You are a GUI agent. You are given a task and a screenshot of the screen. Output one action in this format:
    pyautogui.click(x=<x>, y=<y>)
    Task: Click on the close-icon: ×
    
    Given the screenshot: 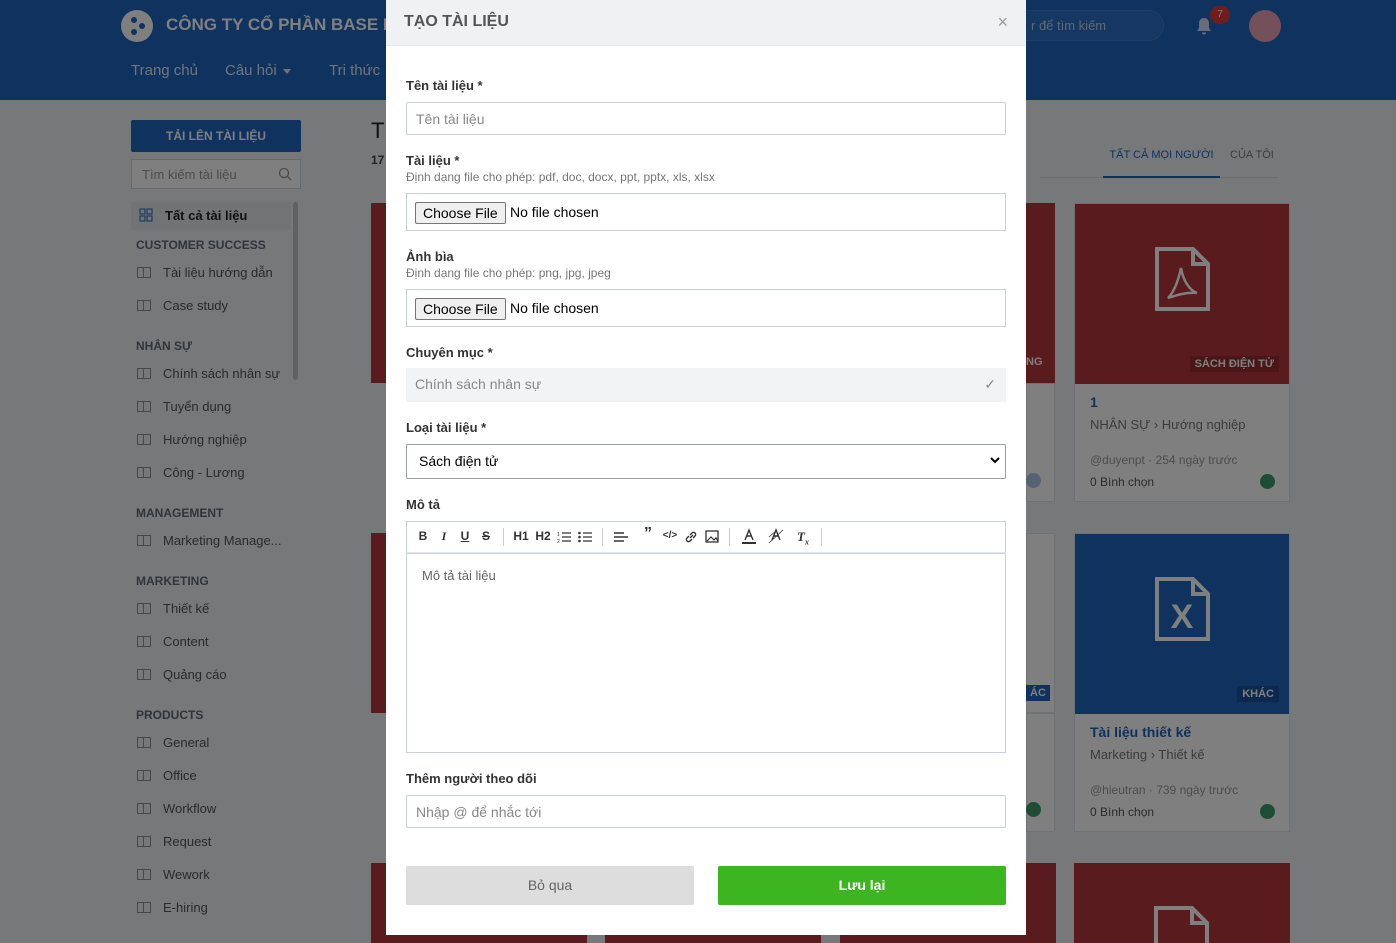 What is the action you would take?
    pyautogui.click(x=1002, y=22)
    